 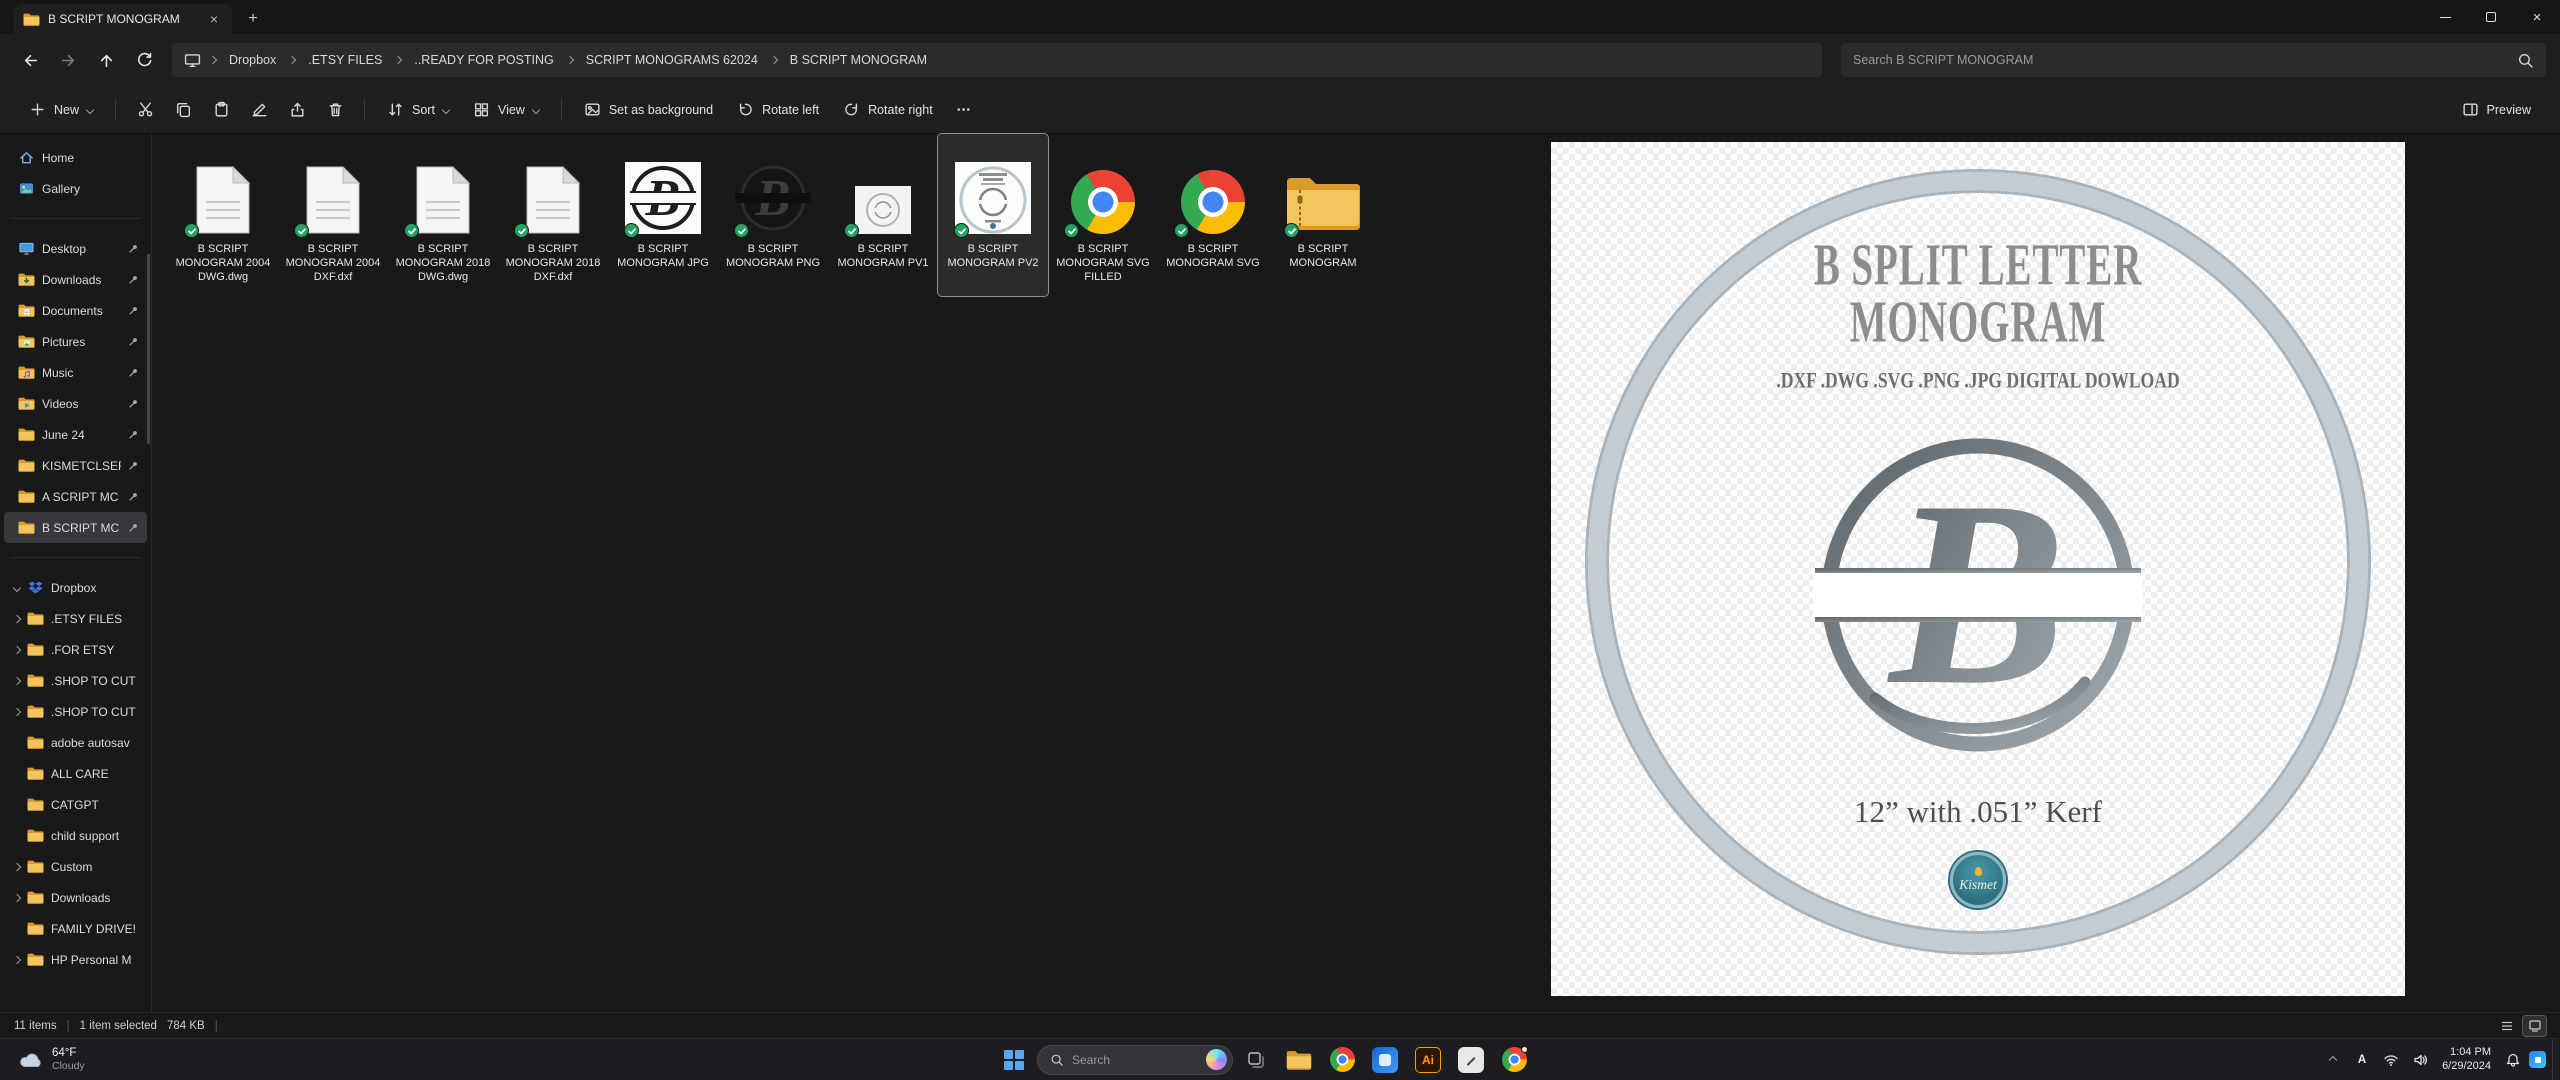 What do you see at coordinates (483, 60) in the screenshot?
I see `breadcrumb-item-ready-for-posting: ..READY FOR POSTING` at bounding box center [483, 60].